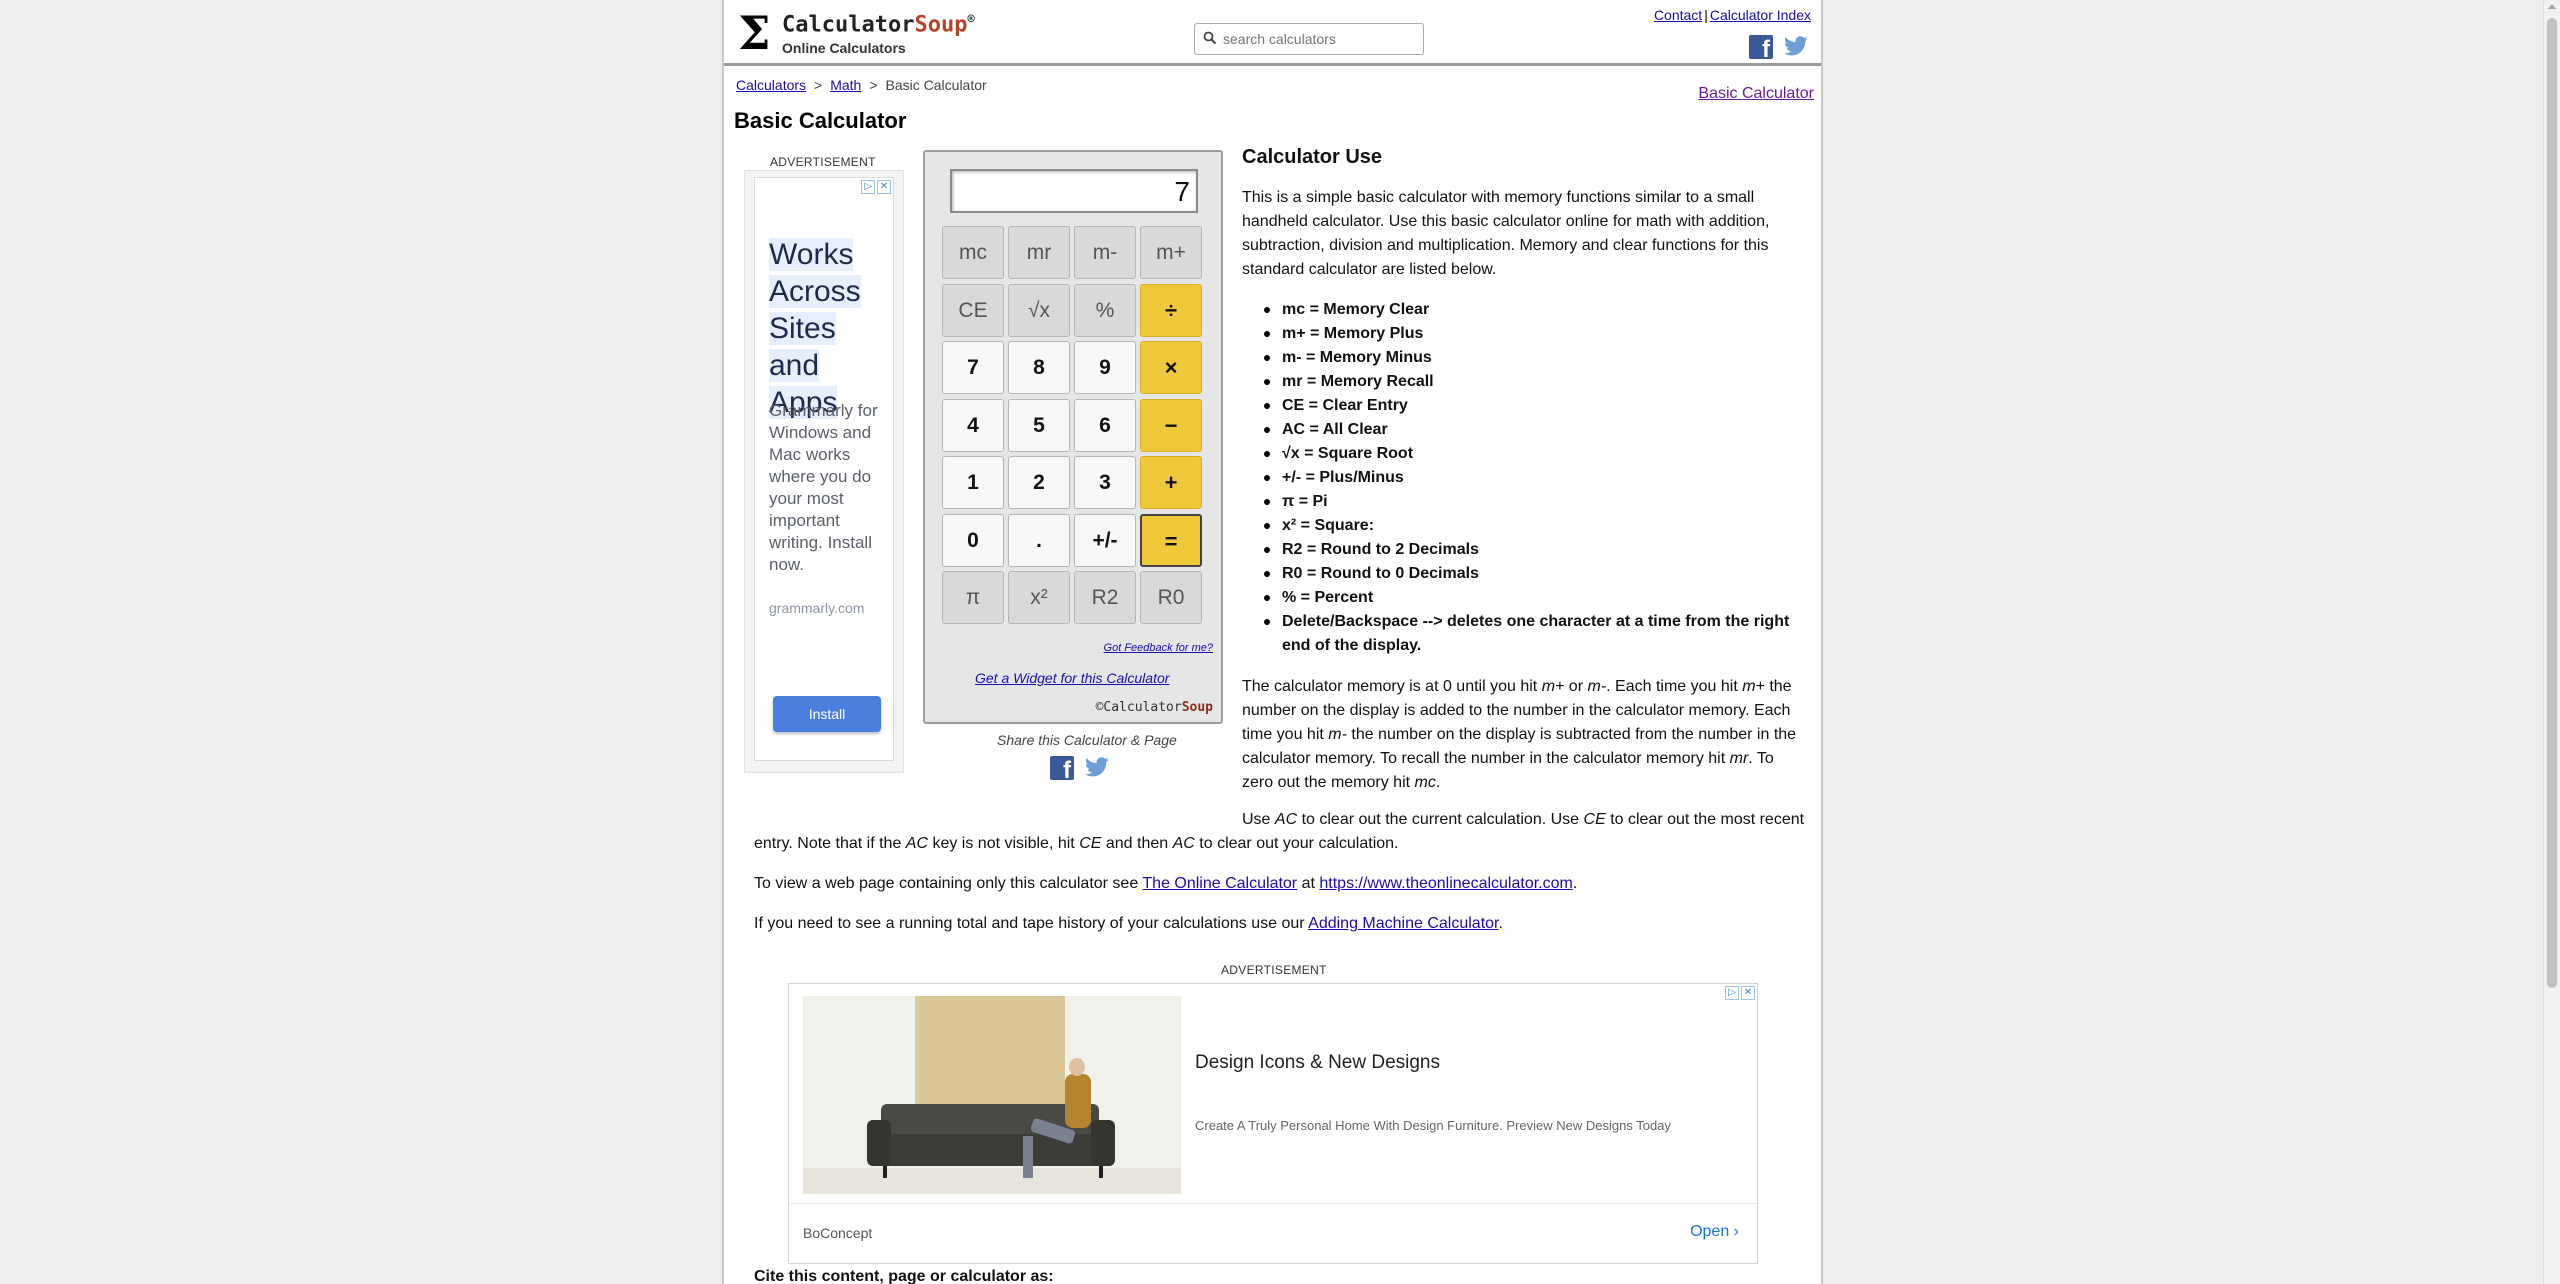 Image resolution: width=2560 pixels, height=1284 pixels. What do you see at coordinates (1171, 597) in the screenshot?
I see `key-r0: R0` at bounding box center [1171, 597].